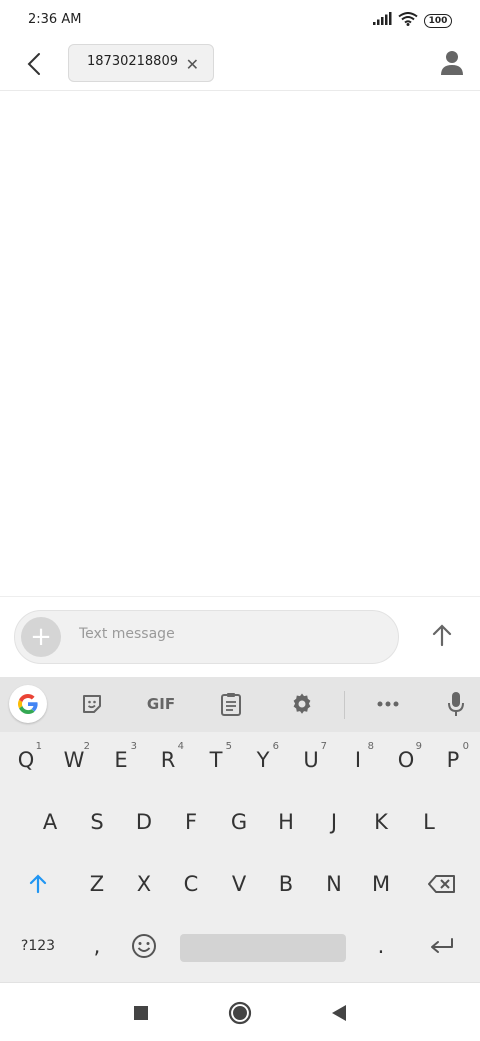  I want to click on gear-icon, so click(302, 703).